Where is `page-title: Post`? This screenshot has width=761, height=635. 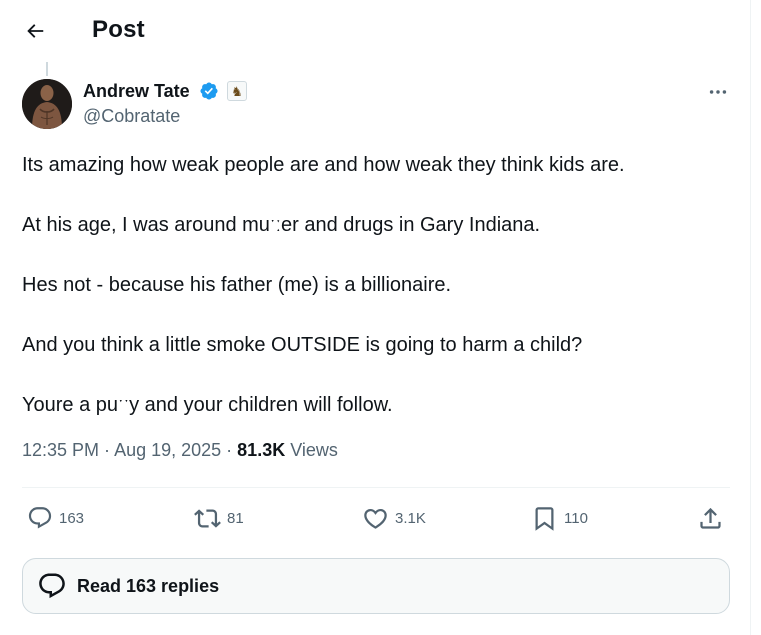 page-title: Post is located at coordinates (118, 29).